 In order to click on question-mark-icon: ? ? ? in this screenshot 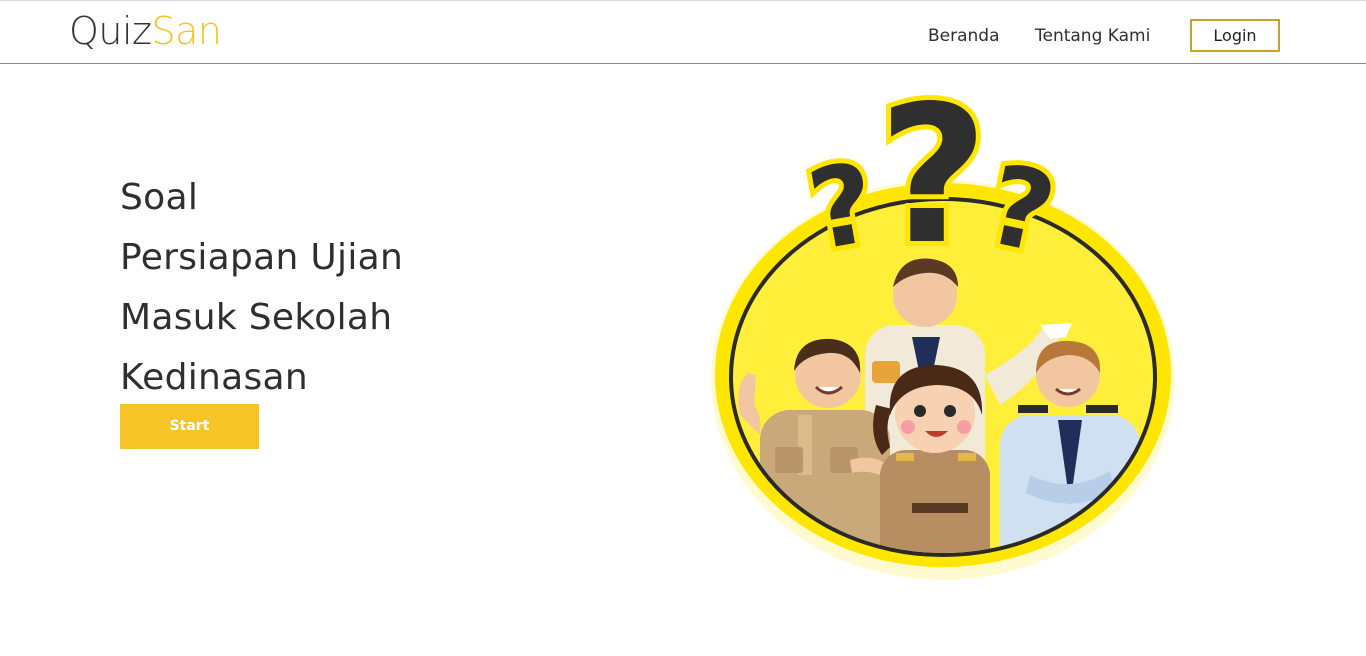, I will do `click(933, 183)`.